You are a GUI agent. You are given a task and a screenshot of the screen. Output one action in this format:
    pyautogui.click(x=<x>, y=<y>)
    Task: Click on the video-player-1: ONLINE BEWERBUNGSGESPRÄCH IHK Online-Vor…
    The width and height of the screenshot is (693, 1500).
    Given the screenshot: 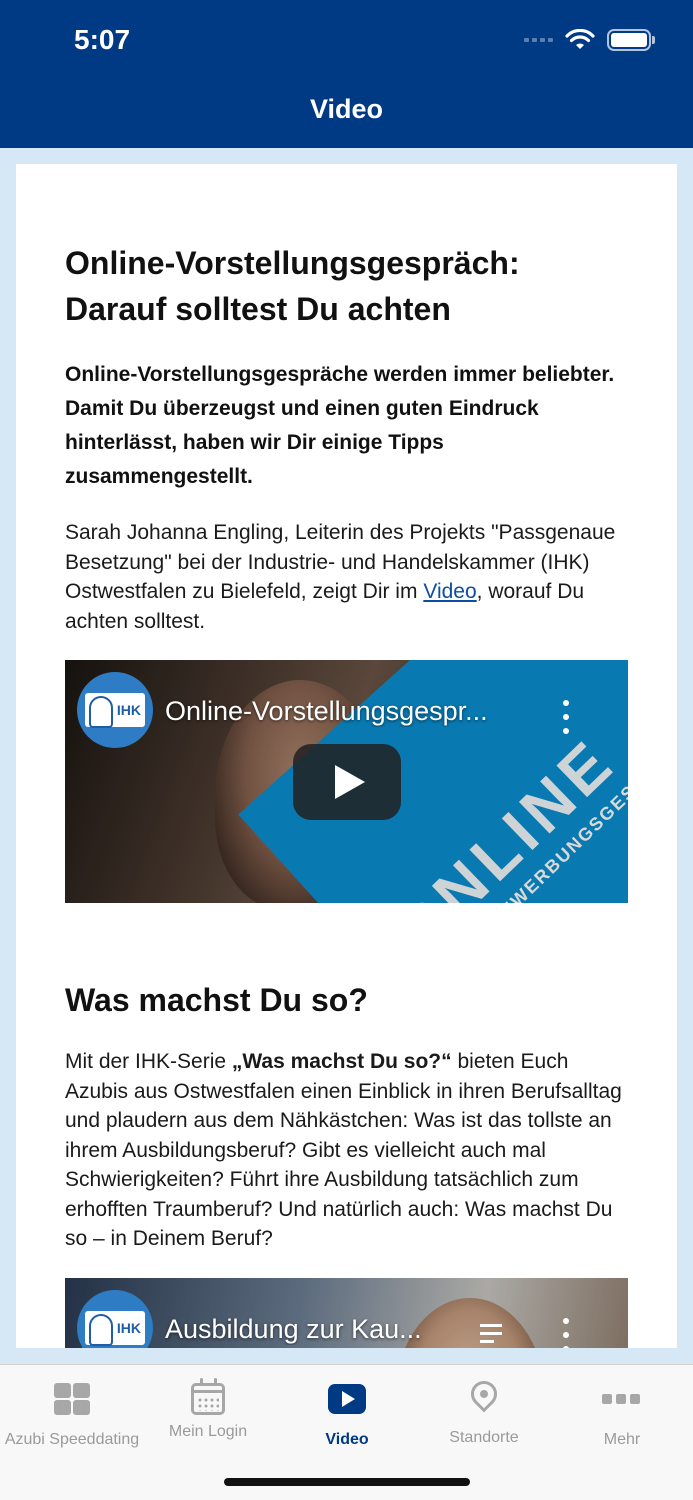 What is the action you would take?
    pyautogui.click(x=346, y=781)
    